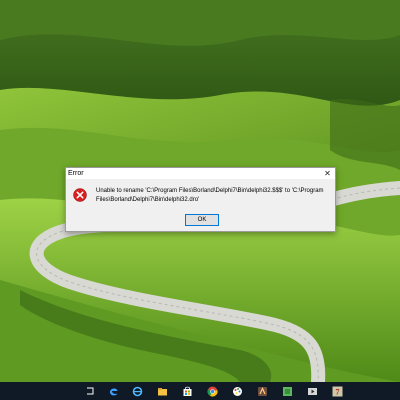 The height and width of the screenshot is (400, 400). What do you see at coordinates (76, 173) in the screenshot?
I see `dialog-title: Error` at bounding box center [76, 173].